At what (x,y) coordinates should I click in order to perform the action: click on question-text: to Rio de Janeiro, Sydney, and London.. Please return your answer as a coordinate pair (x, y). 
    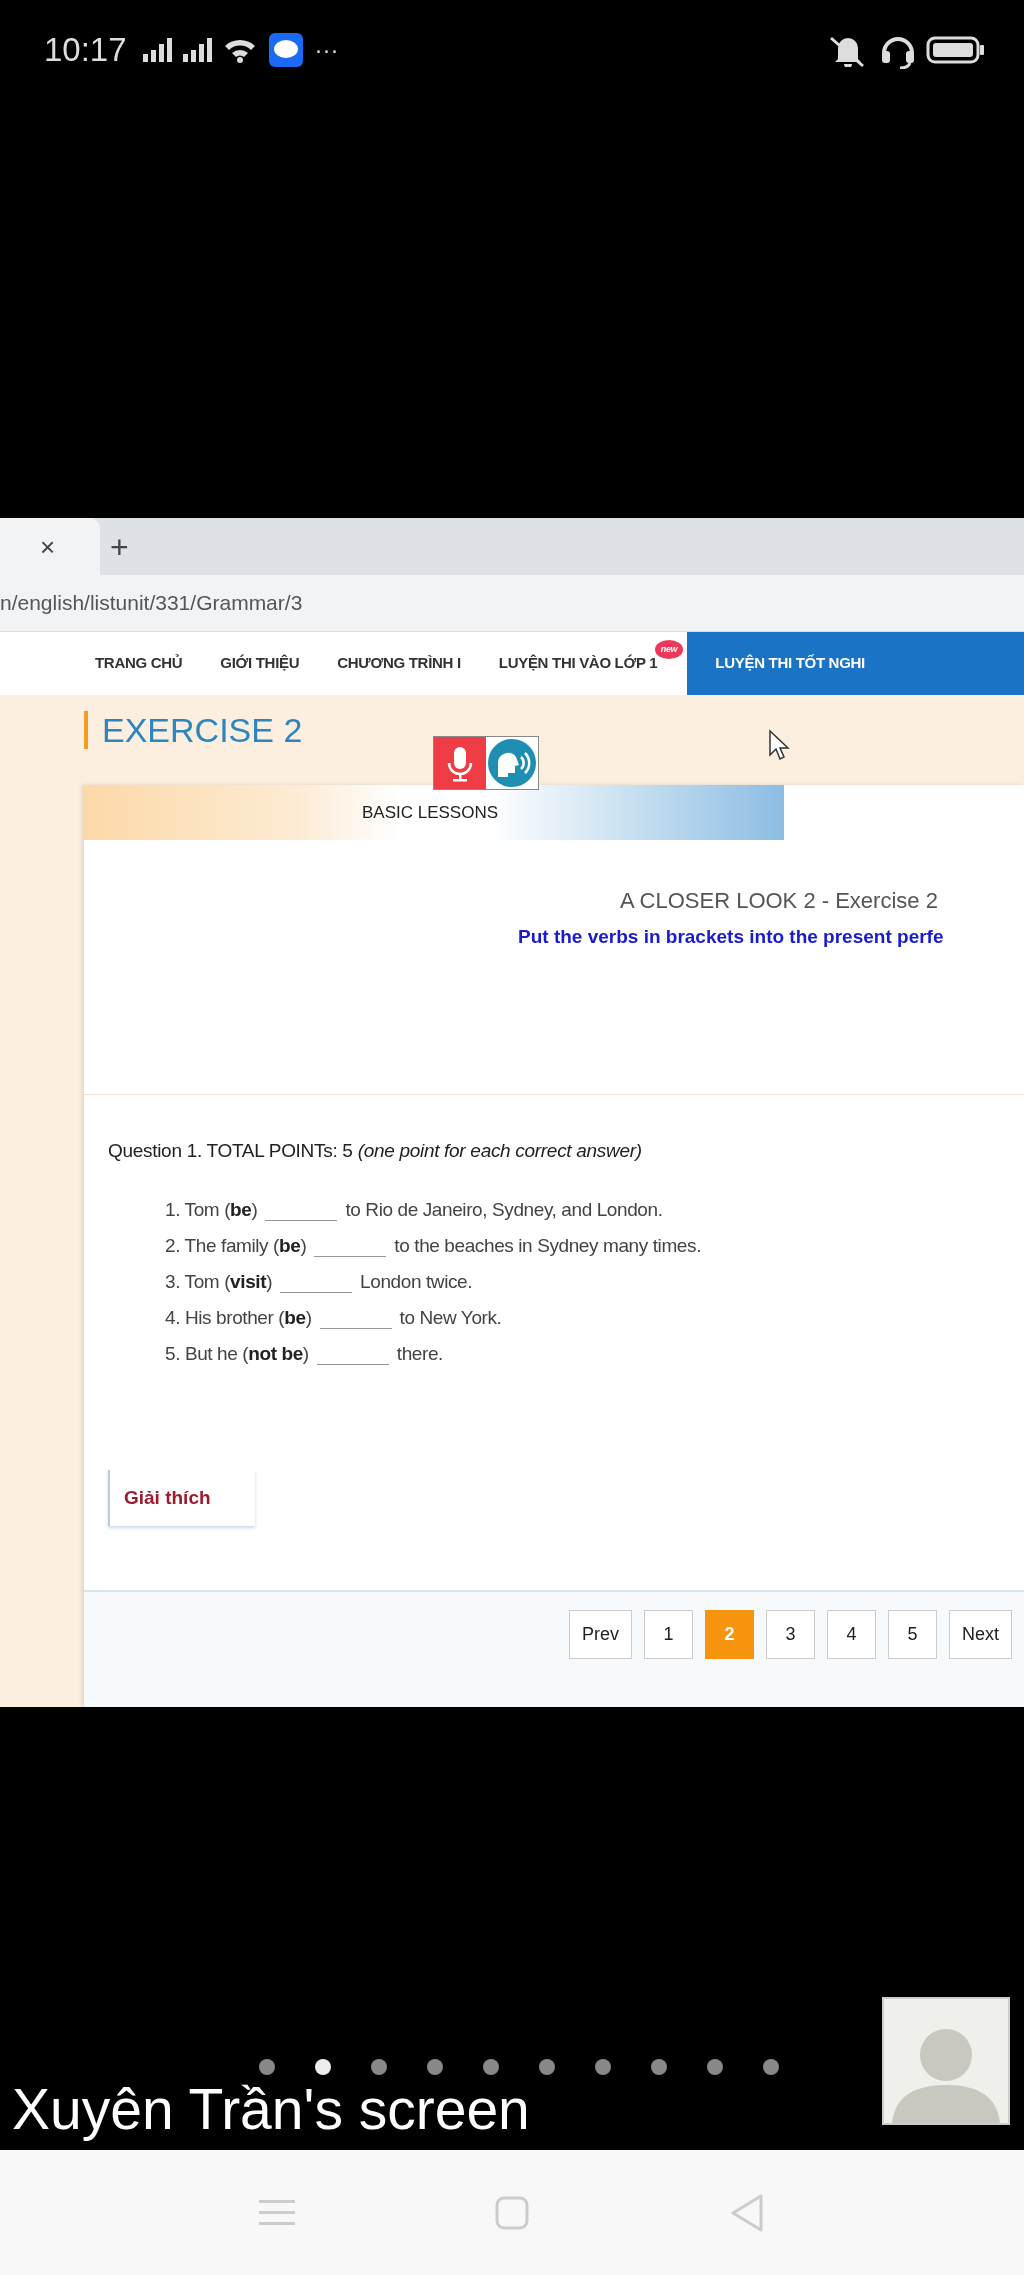
    Looking at the image, I should click on (504, 1209).